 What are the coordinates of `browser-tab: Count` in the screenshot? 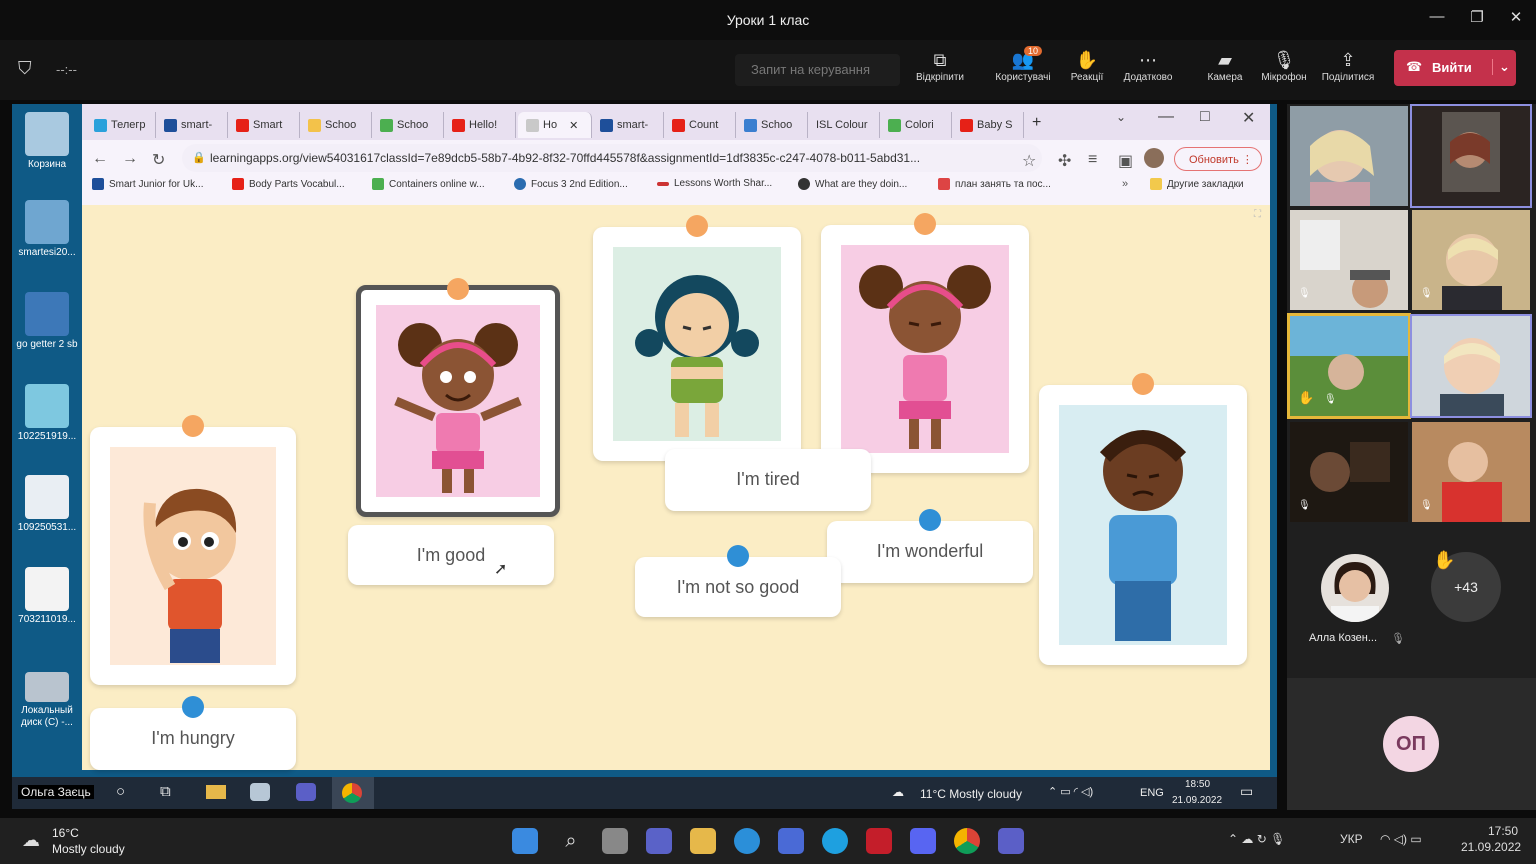 It's located at (700, 125).